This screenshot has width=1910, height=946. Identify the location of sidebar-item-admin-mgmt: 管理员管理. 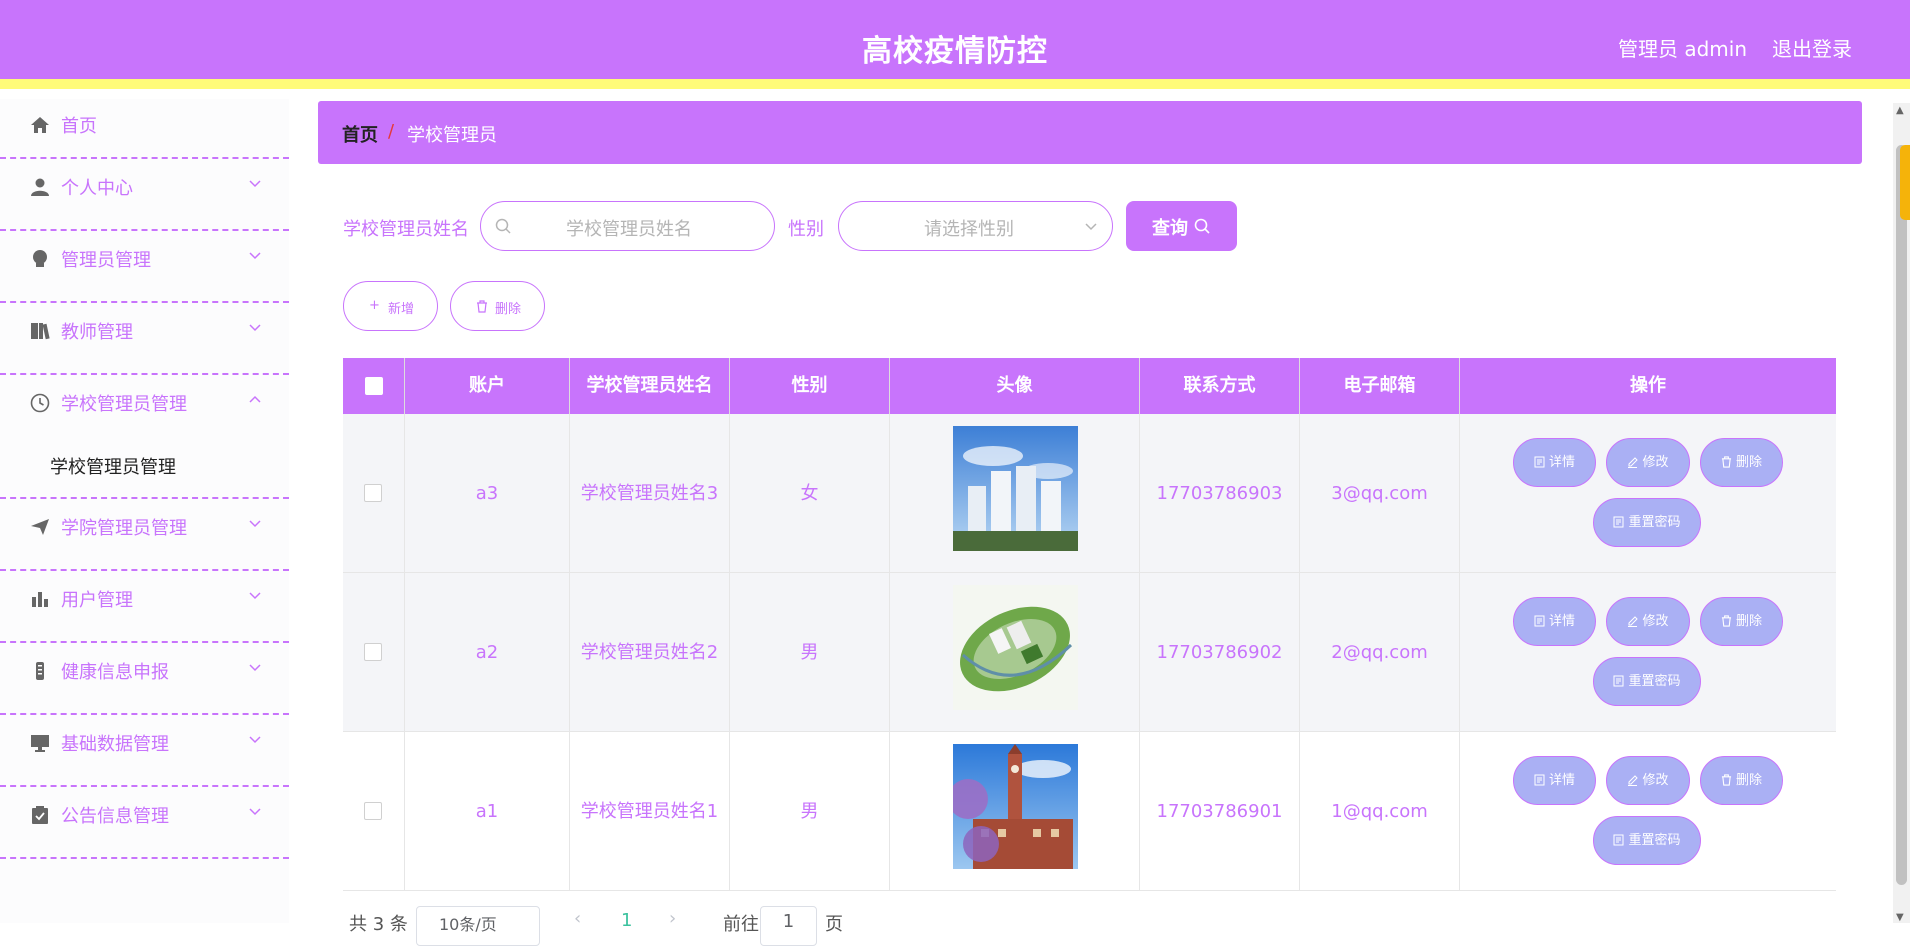
(144, 267).